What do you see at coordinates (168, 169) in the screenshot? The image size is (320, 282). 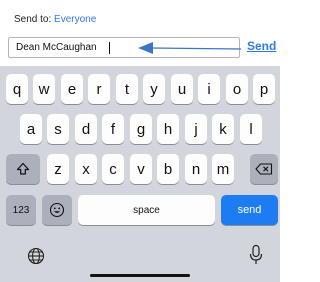 I see `key-b: b` at bounding box center [168, 169].